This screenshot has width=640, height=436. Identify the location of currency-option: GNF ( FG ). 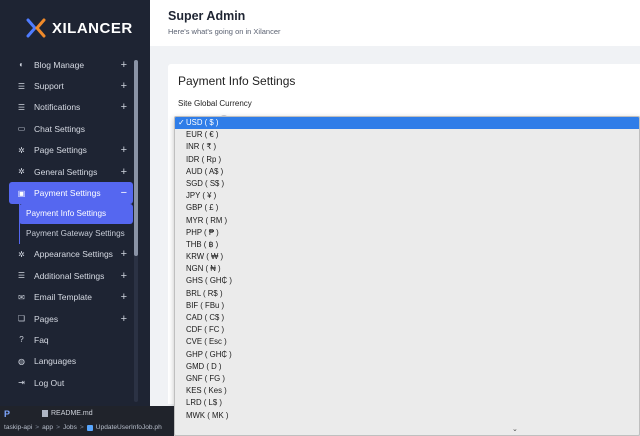
(407, 379).